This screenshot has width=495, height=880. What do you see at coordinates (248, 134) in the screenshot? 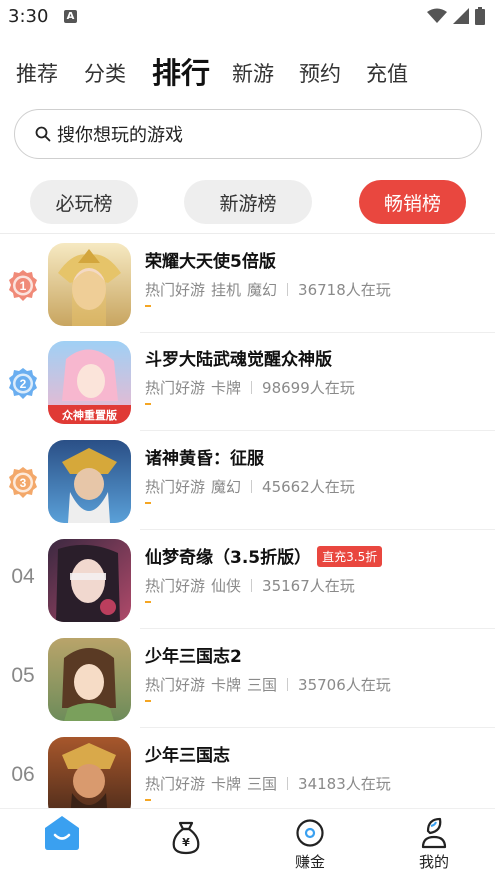
I see `search-input: 搜你想玩的游戏` at bounding box center [248, 134].